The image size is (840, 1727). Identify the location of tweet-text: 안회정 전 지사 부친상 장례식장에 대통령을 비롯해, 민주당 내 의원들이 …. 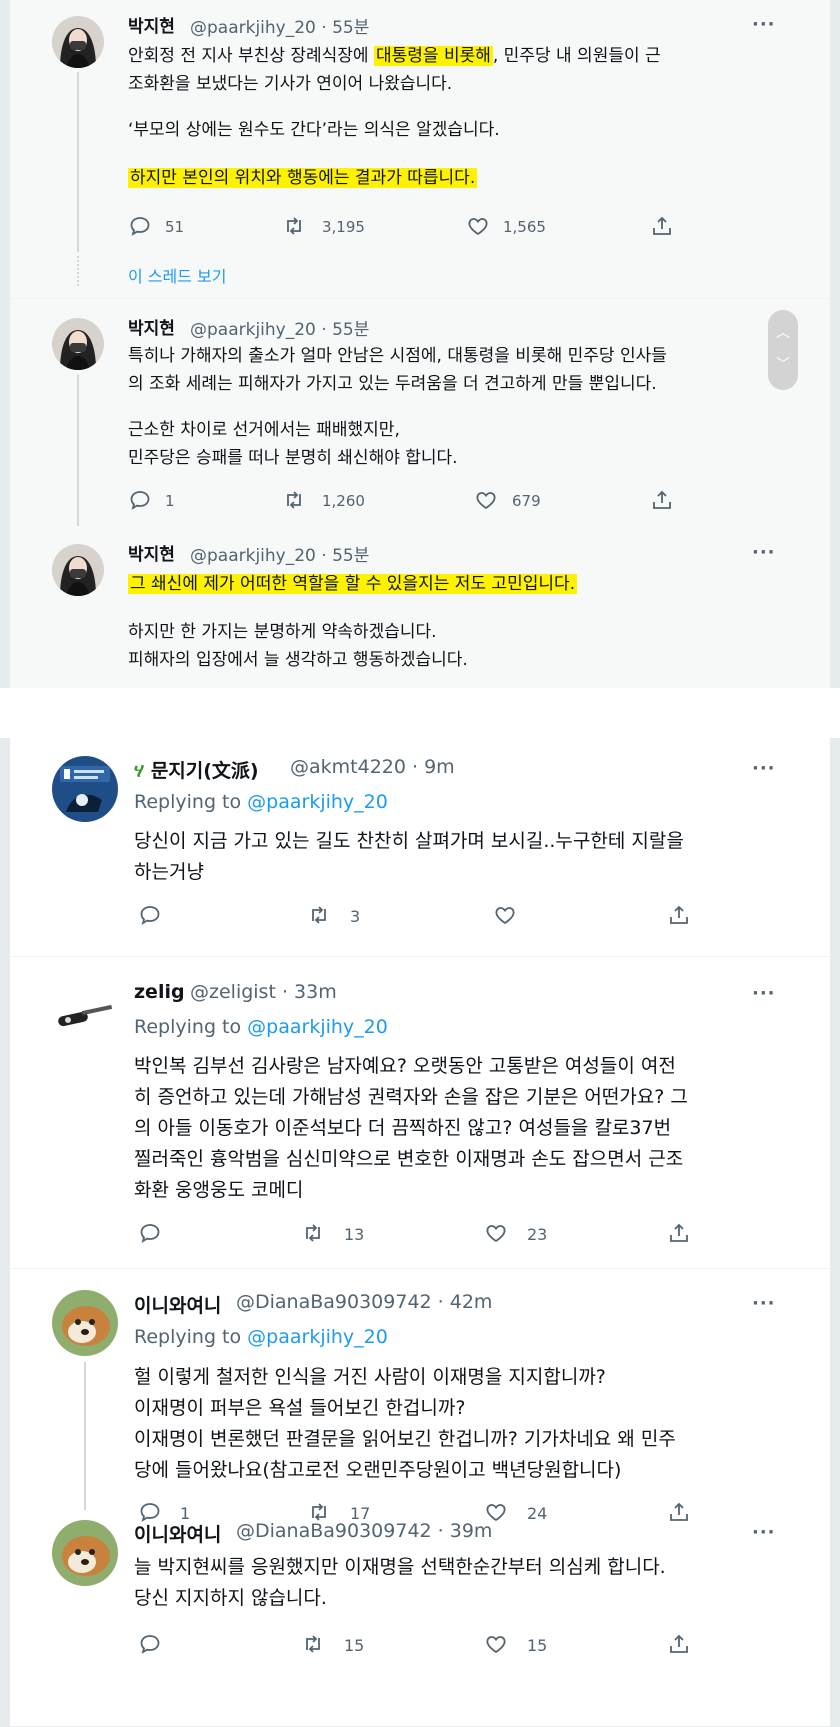
(394, 70).